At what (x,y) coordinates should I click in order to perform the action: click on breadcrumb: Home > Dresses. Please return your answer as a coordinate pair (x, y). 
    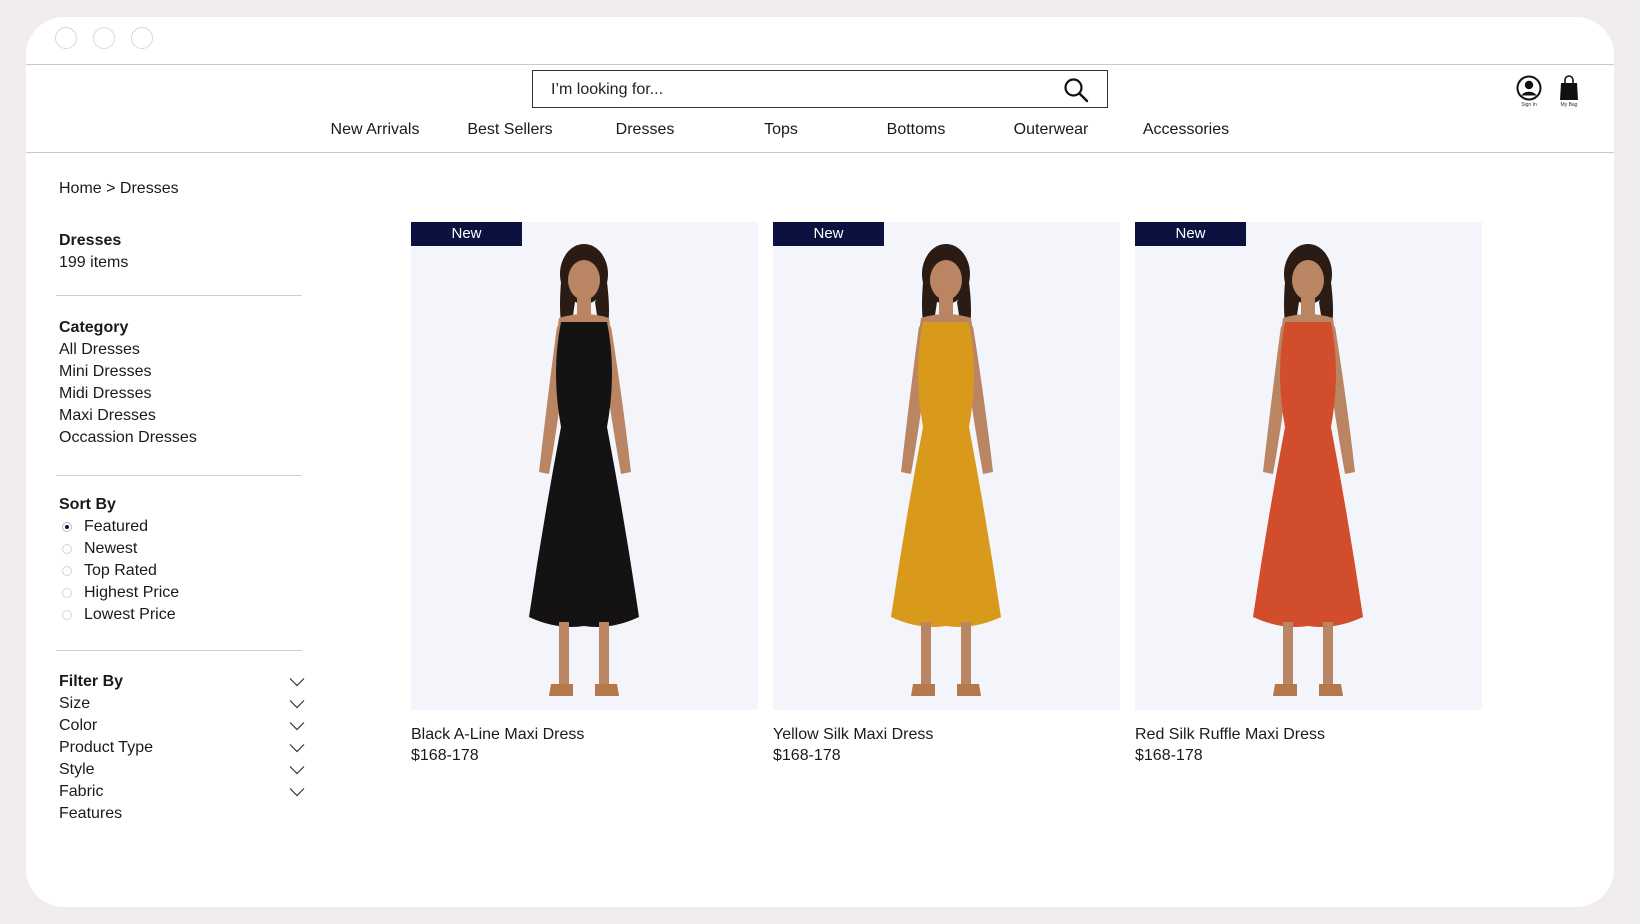
    Looking at the image, I should click on (119, 189).